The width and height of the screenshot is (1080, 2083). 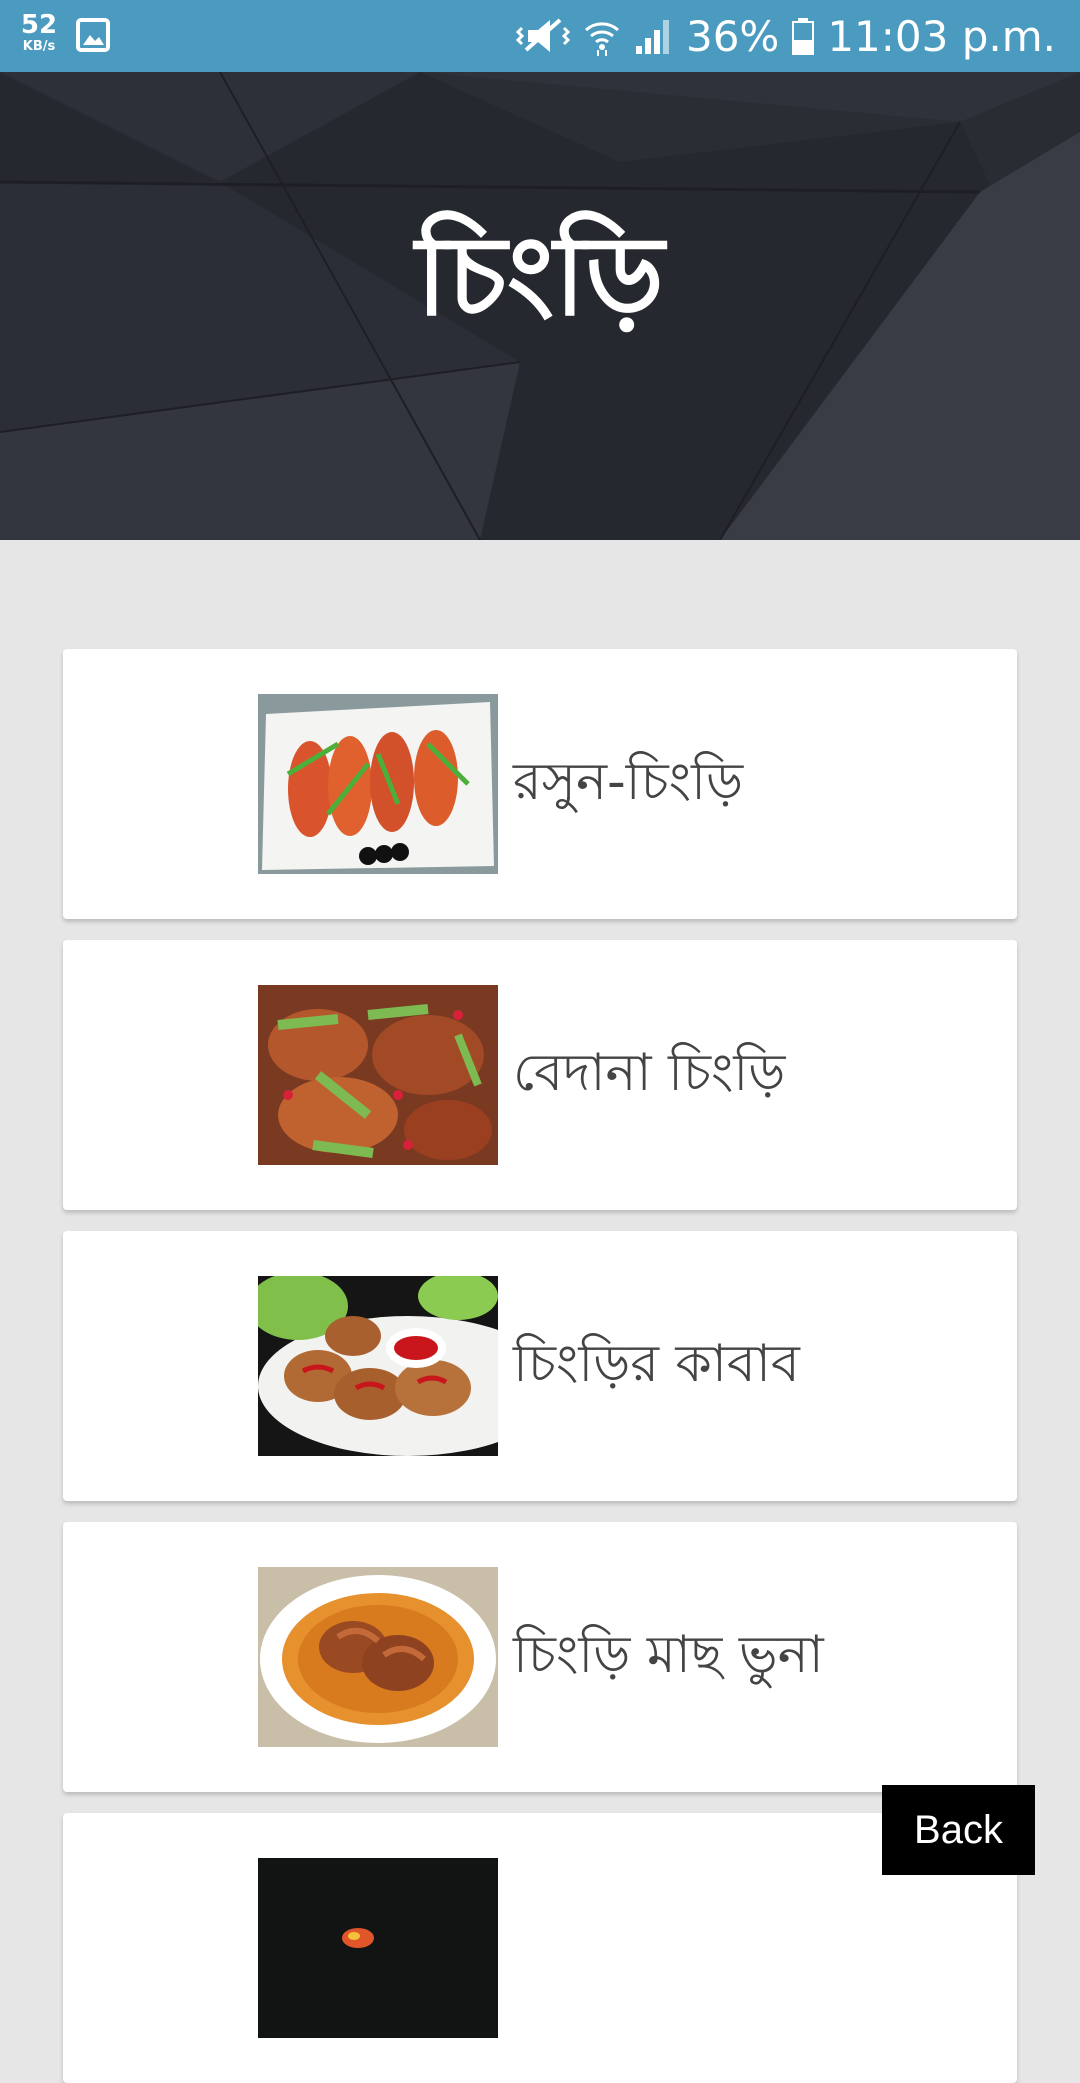 I want to click on recipe-card: রসুন-চিংড়ি, so click(x=540, y=784).